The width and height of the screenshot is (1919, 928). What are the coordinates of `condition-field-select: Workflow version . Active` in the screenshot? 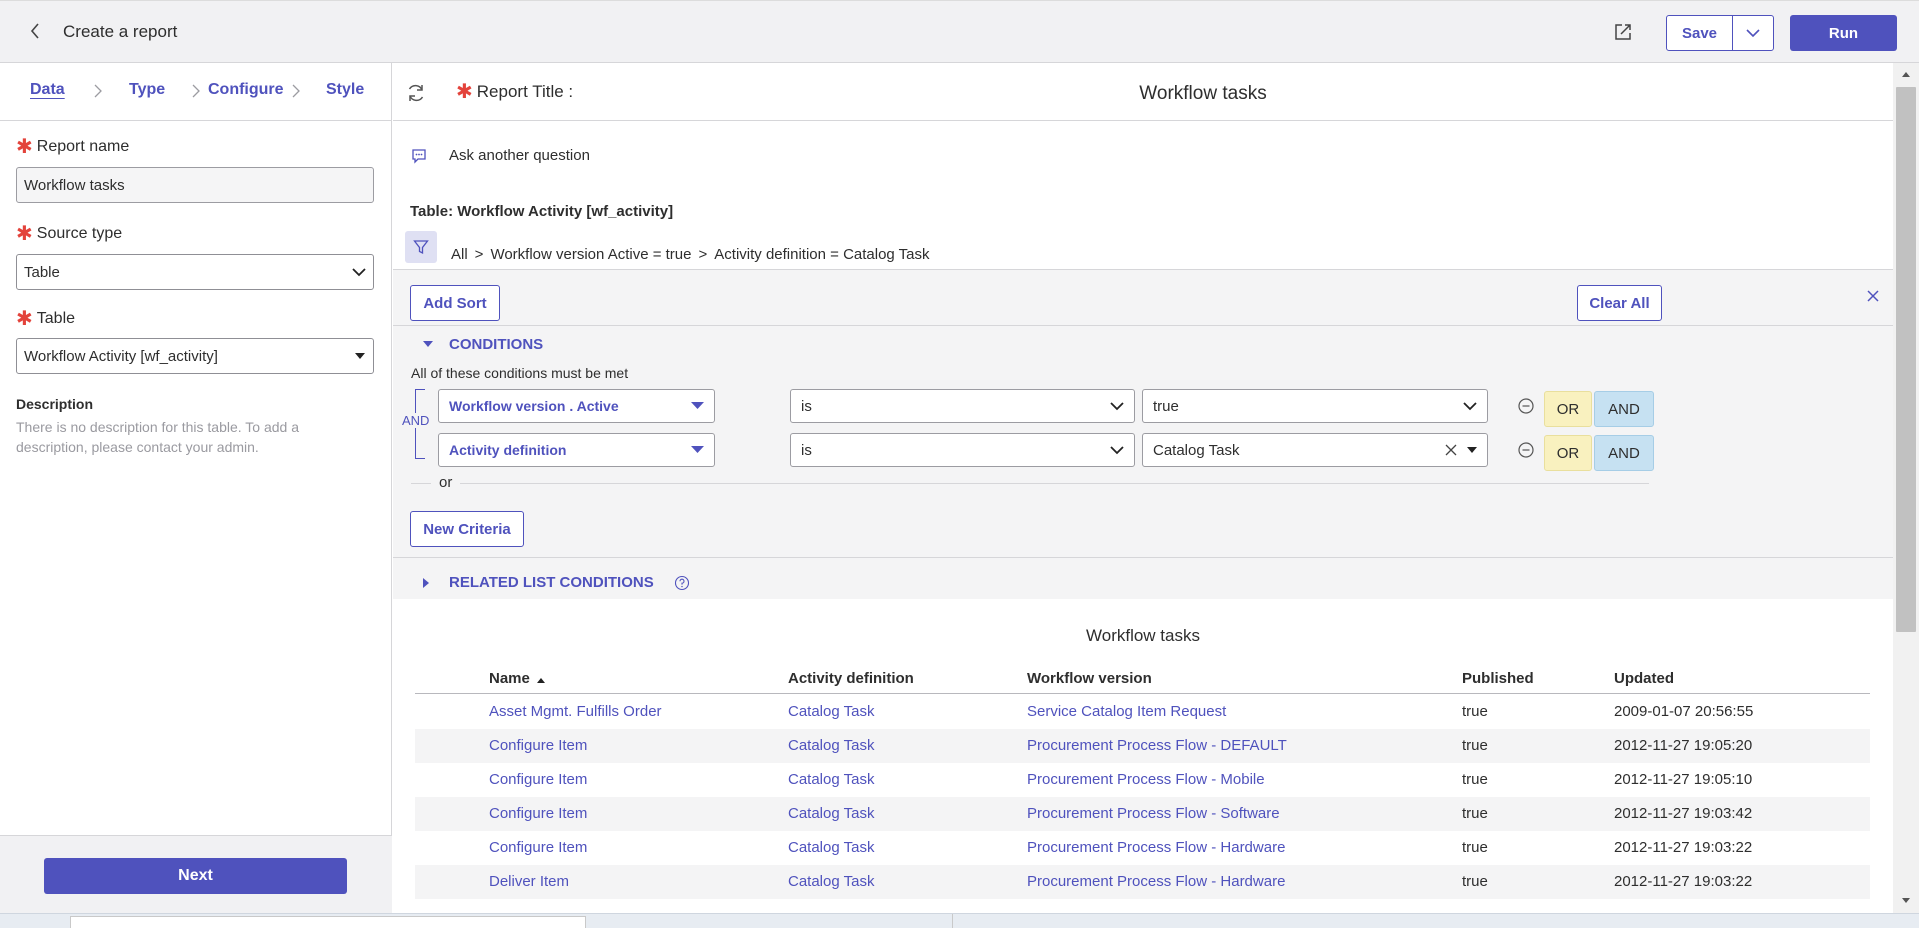 It's located at (576, 406).